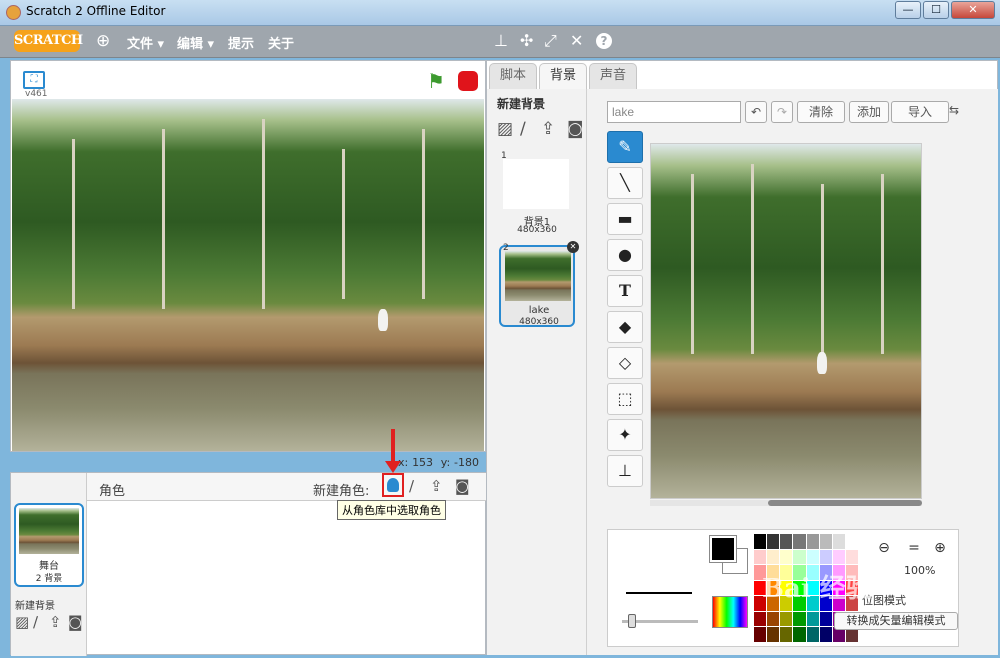 This screenshot has height=658, width=1000. What do you see at coordinates (423, 462) in the screenshot?
I see `x-value: 153` at bounding box center [423, 462].